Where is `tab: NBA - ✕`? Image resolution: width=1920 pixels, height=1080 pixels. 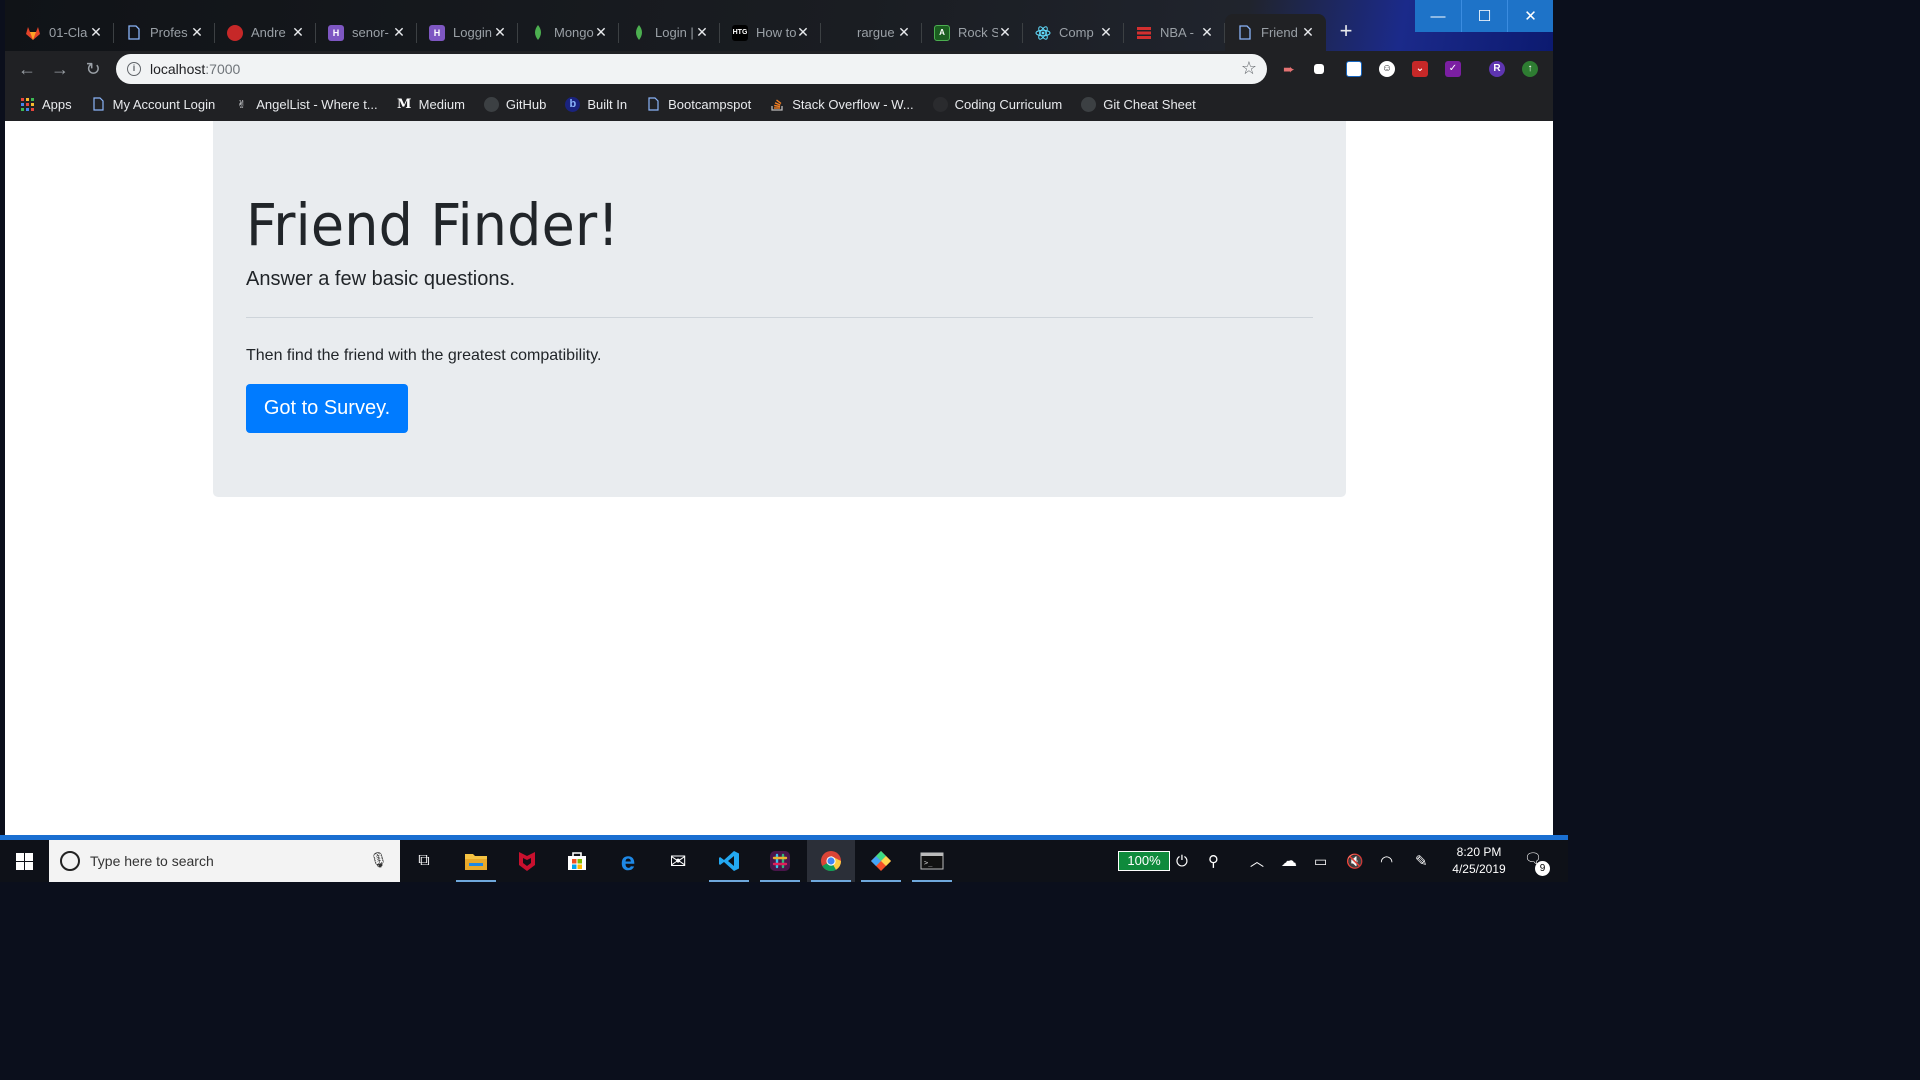 tab: NBA - ✕ is located at coordinates (1174, 32).